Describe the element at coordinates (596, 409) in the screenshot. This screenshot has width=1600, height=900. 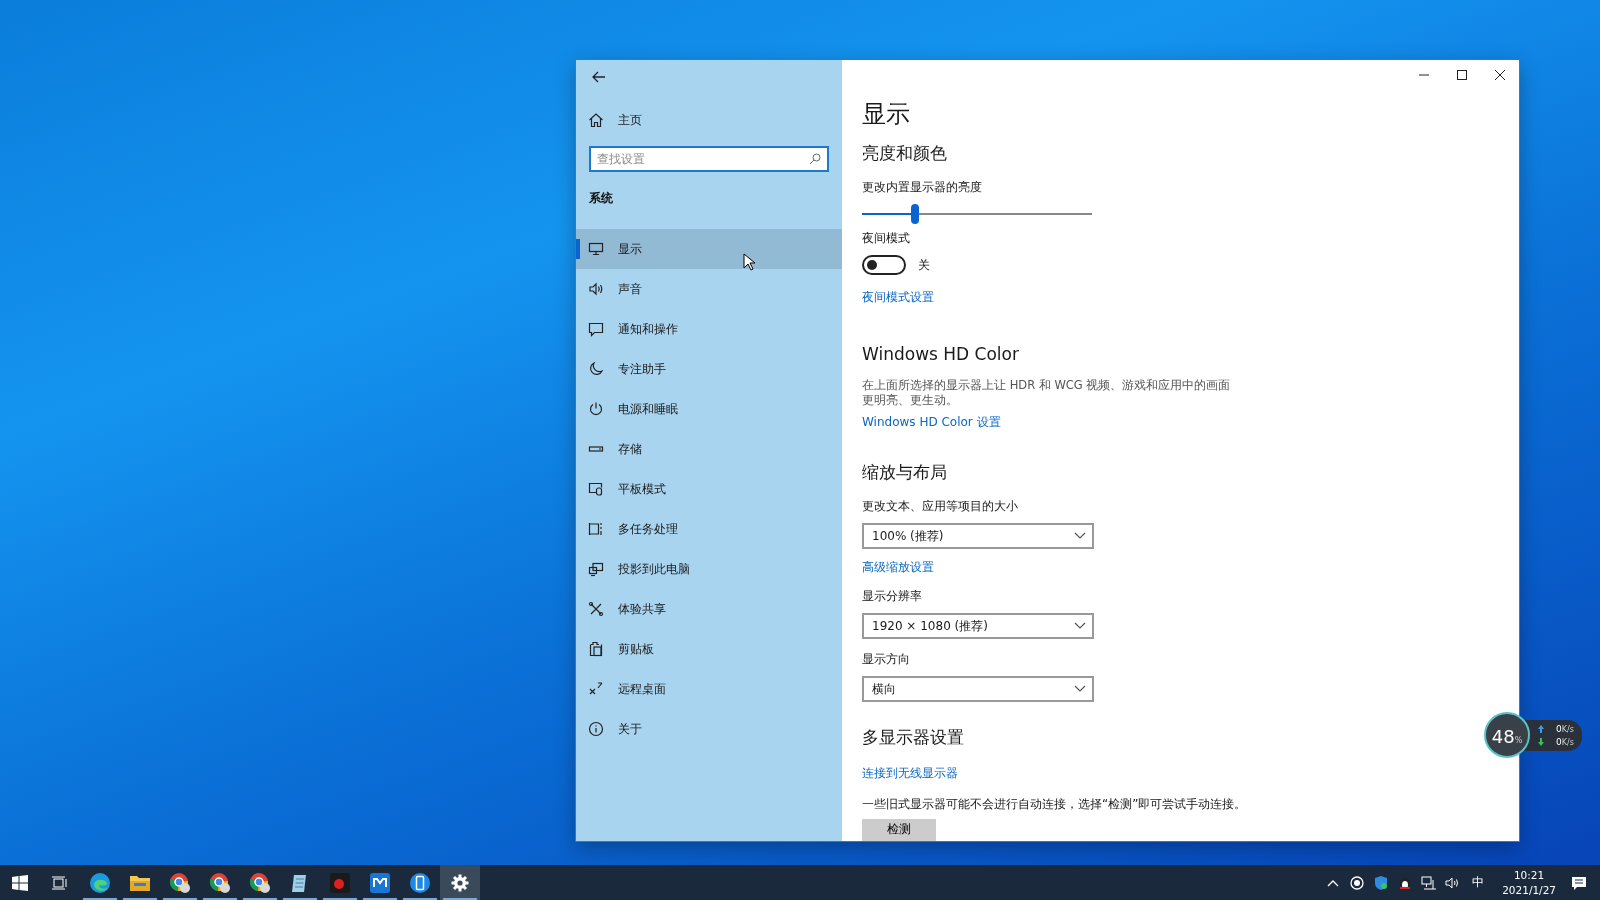
I see `power-icon` at that location.